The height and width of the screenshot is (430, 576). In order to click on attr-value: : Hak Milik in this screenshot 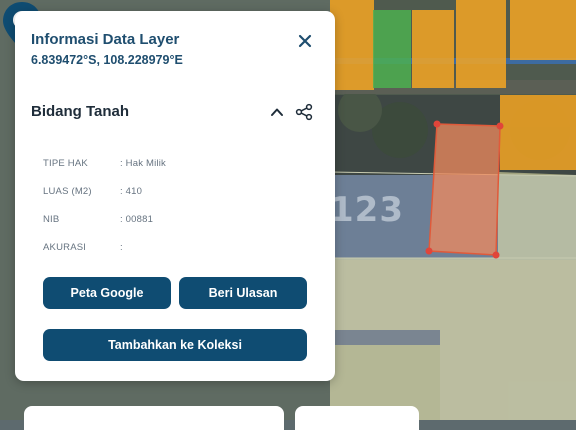, I will do `click(143, 163)`.